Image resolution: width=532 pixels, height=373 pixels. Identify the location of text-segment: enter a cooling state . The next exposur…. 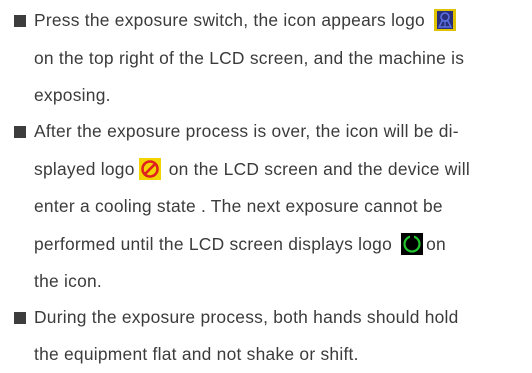
(238, 206).